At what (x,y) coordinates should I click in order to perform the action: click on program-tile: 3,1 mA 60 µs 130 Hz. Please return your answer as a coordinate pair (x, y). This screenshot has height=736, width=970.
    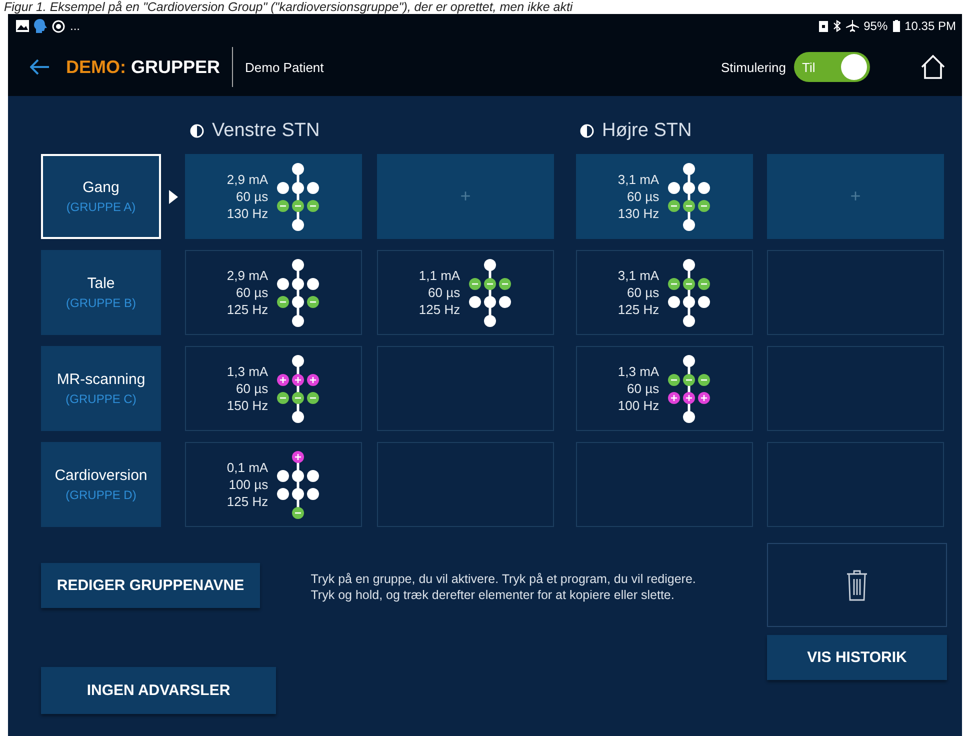
    Looking at the image, I should click on (664, 196).